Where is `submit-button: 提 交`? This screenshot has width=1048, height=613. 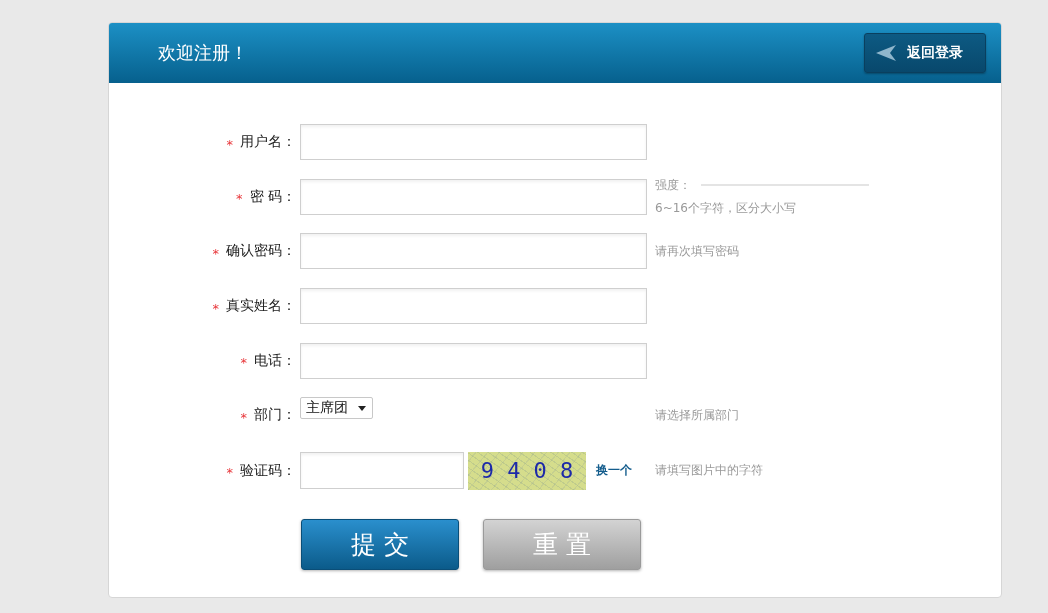
submit-button: 提 交 is located at coordinates (380, 545).